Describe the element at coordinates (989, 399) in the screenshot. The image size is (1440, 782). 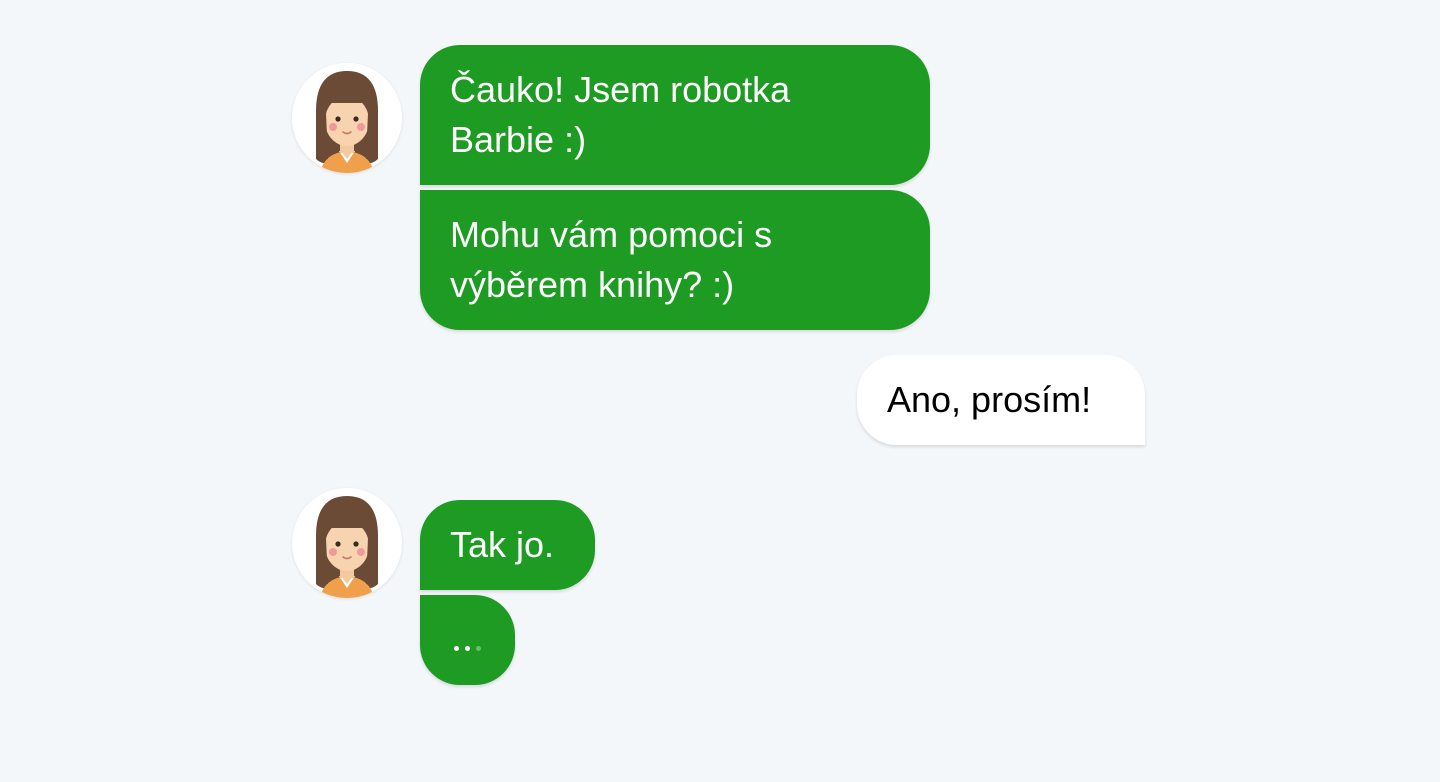
I see `message-text: Ano, prosím!` at that location.